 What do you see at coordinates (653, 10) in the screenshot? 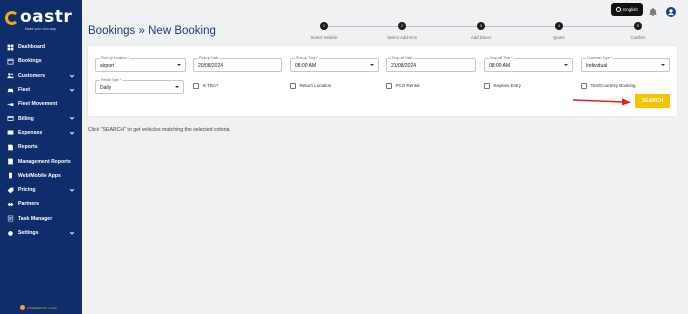
I see `bell-icon` at bounding box center [653, 10].